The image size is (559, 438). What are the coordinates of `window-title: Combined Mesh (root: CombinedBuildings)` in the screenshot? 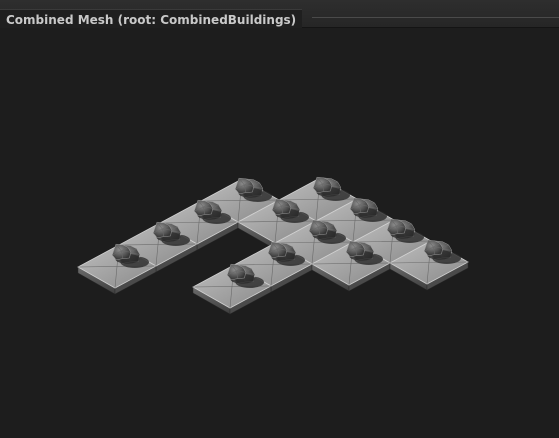 It's located at (151, 19).